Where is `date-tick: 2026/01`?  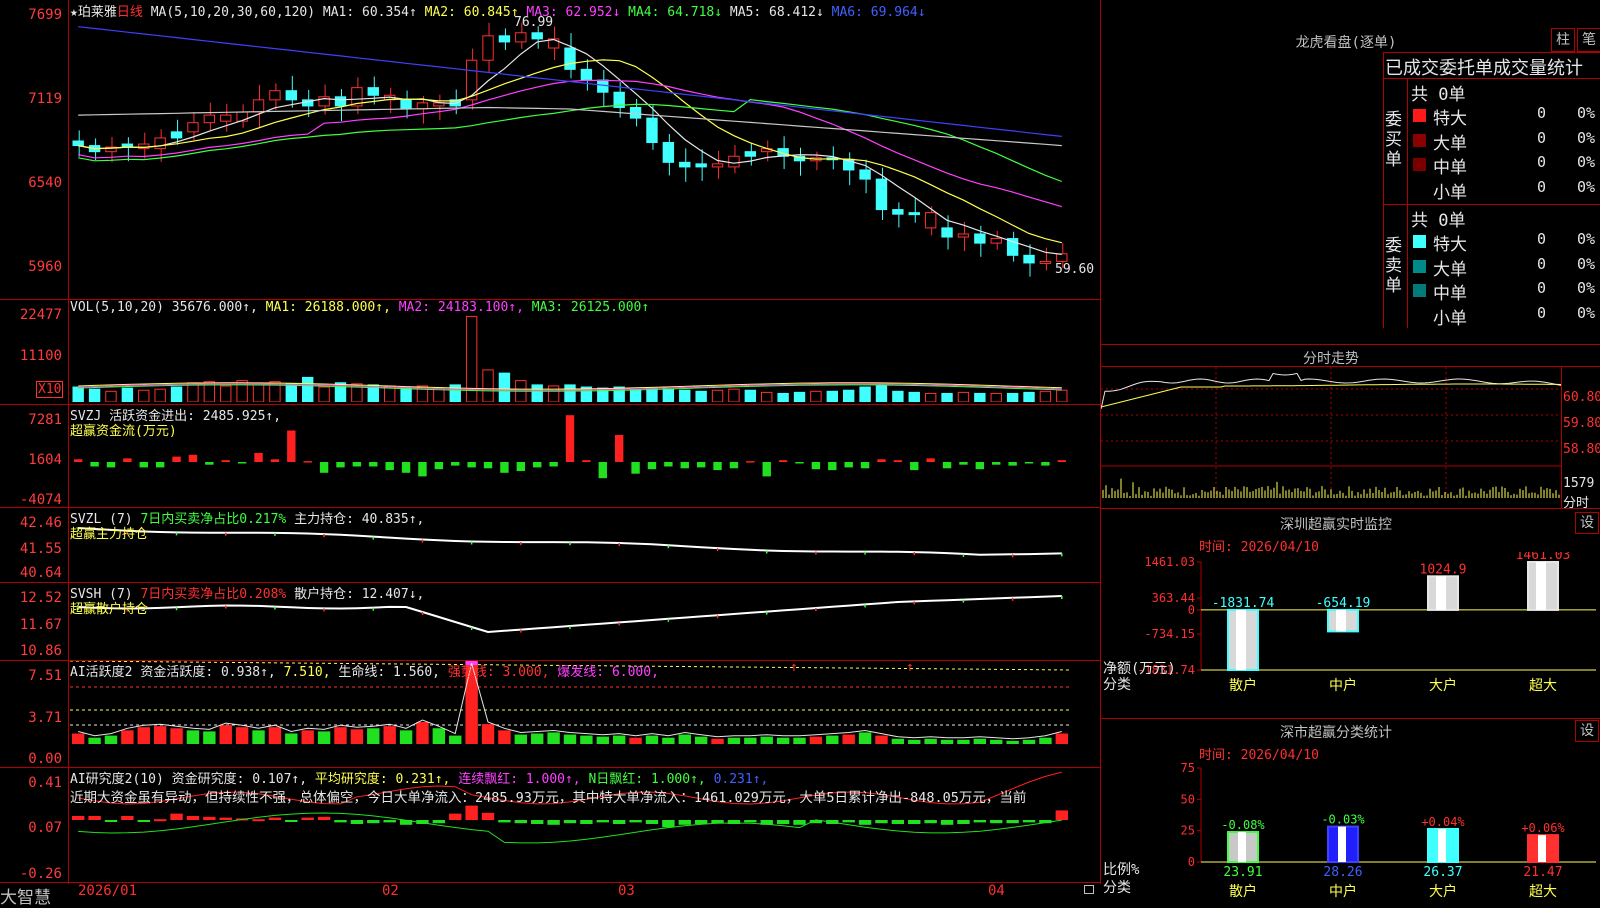
date-tick: 2026/01 is located at coordinates (108, 891).